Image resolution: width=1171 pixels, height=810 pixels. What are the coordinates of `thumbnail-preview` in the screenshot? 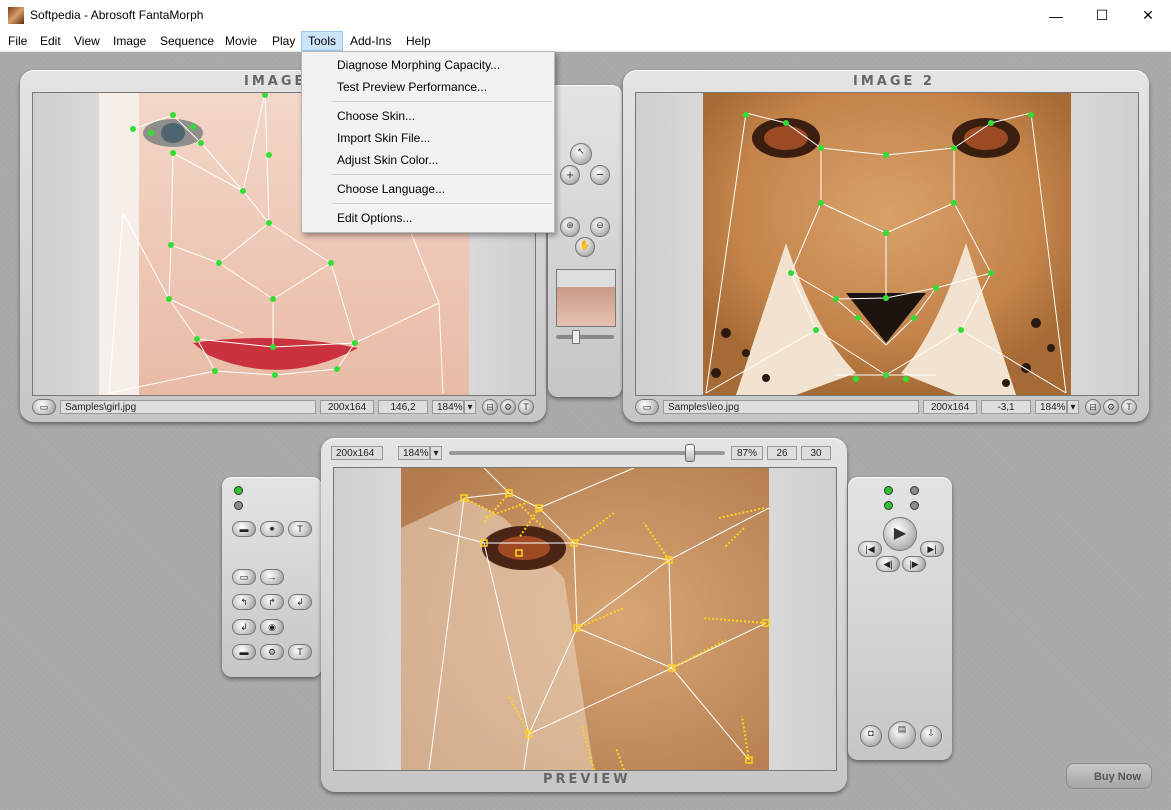 It's located at (586, 298).